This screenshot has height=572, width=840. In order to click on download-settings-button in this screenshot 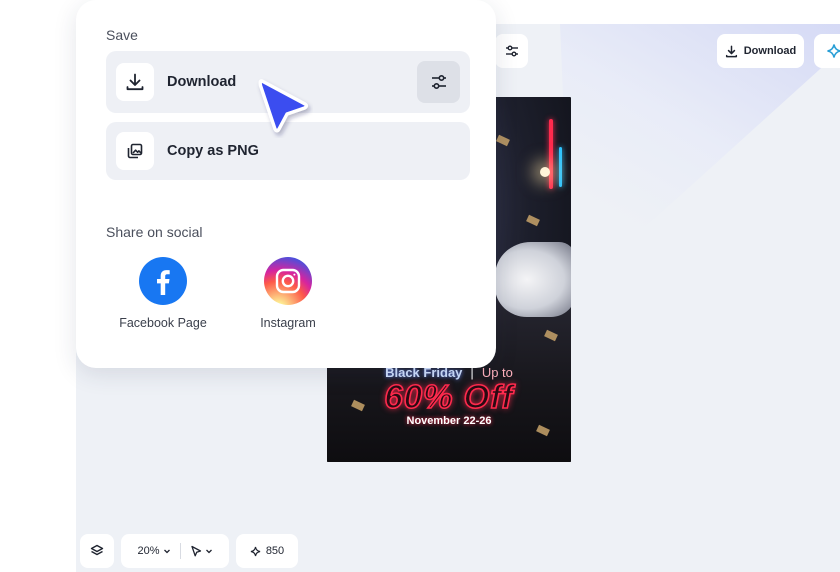, I will do `click(438, 82)`.